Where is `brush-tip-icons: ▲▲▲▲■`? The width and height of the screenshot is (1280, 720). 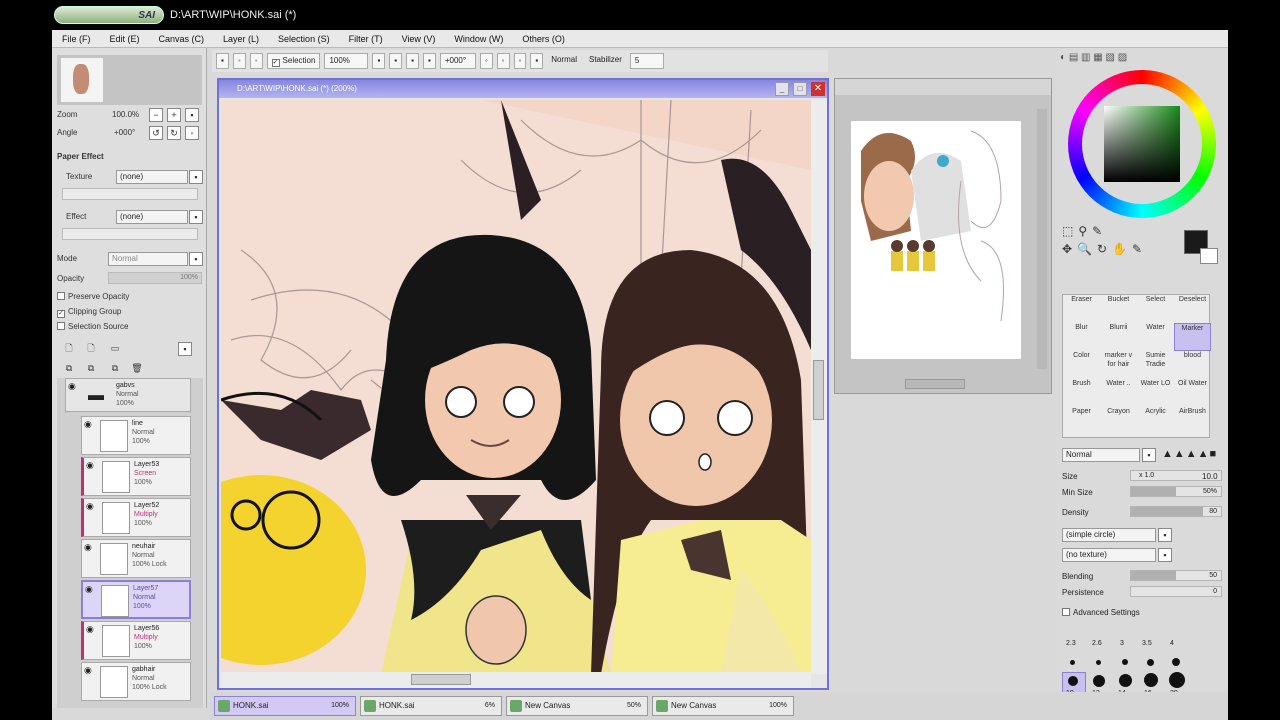
brush-tip-icons: ▲▲▲▲■ is located at coordinates (1189, 454).